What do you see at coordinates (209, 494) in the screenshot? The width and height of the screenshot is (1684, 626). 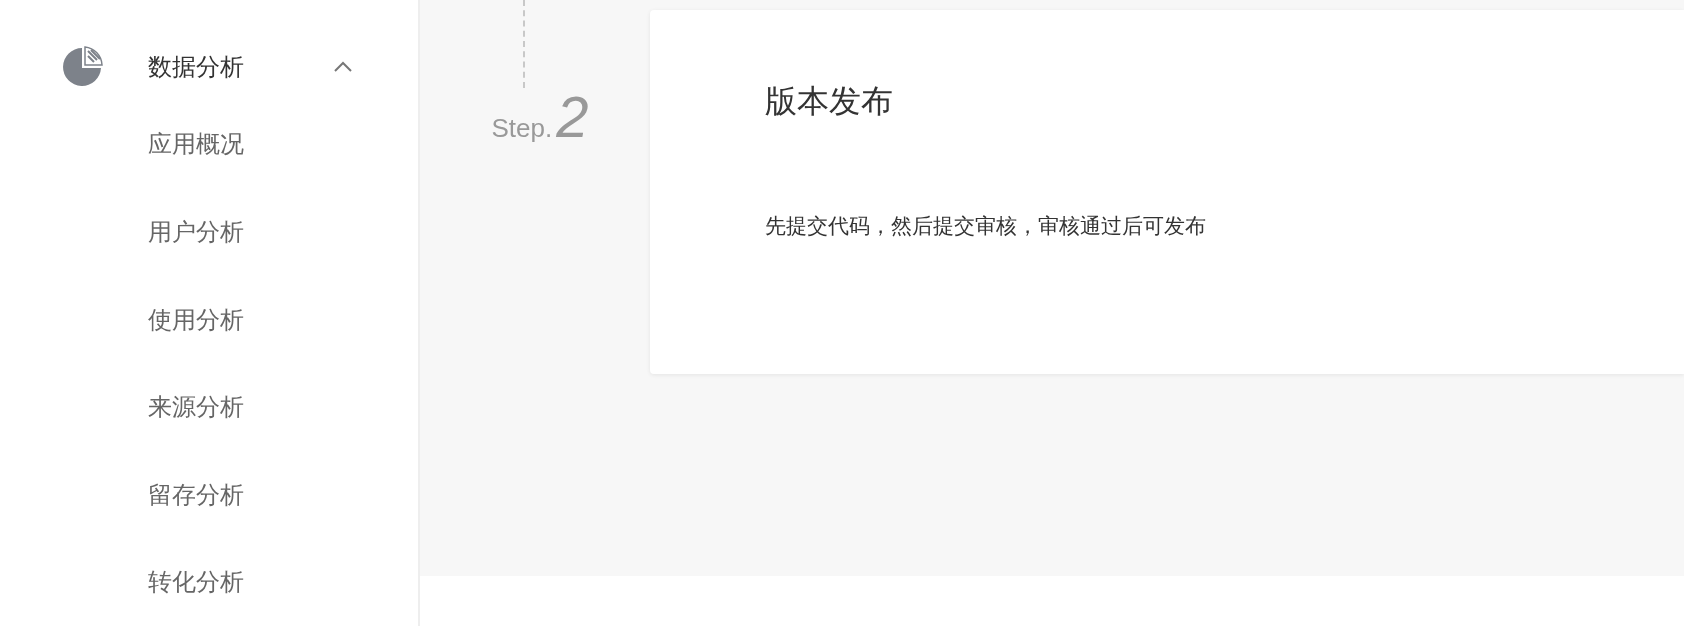 I see `menu-item: 留存分析` at bounding box center [209, 494].